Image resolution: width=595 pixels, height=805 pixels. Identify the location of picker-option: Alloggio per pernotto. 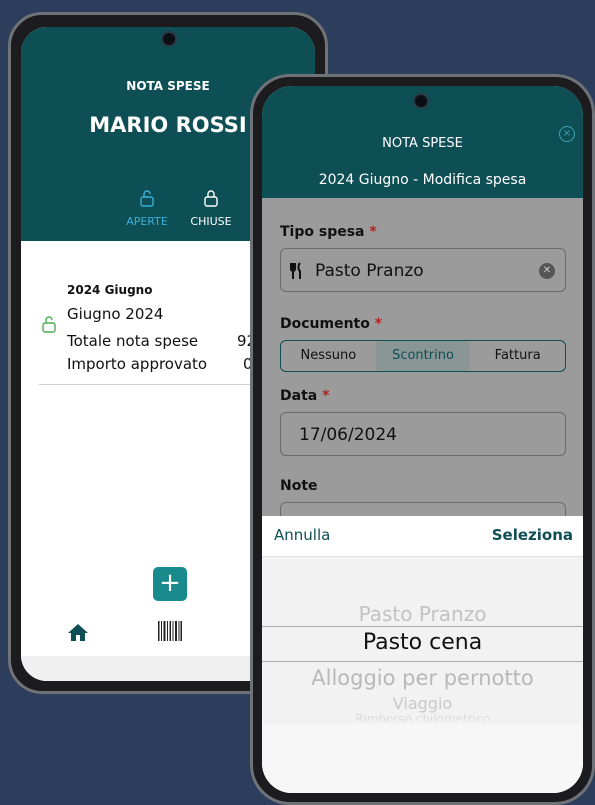
(422, 678).